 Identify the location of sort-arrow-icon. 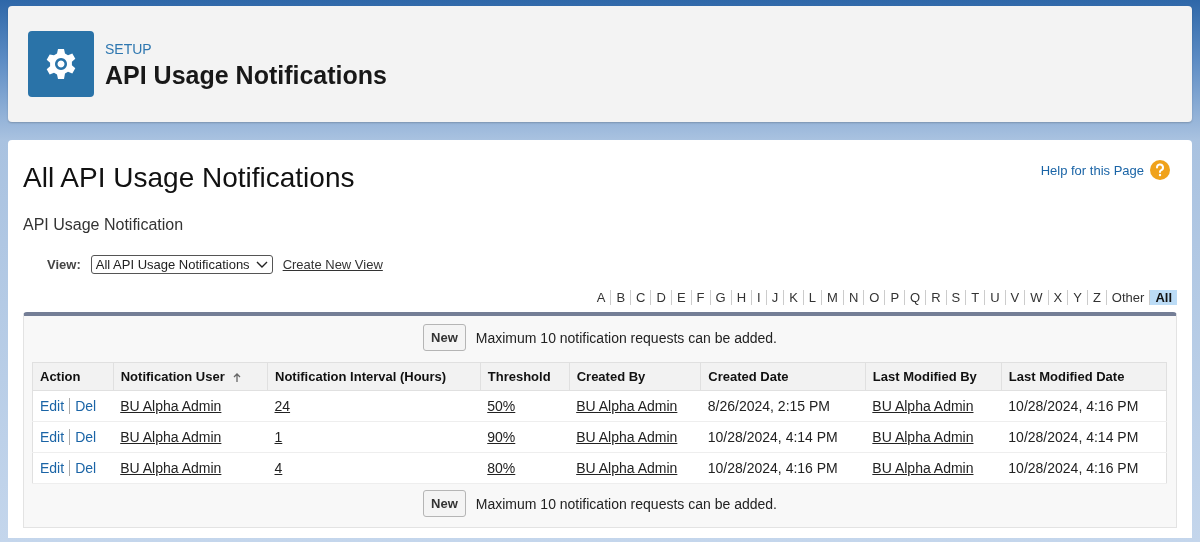
(236, 377).